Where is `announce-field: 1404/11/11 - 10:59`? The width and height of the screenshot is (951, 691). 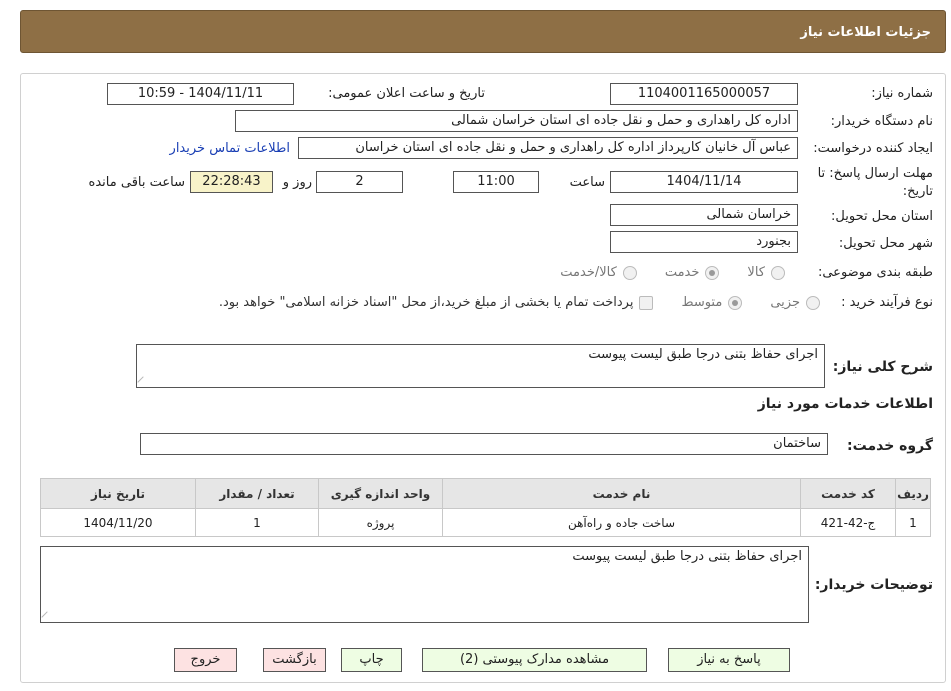 announce-field: 1404/11/11 - 10:59 is located at coordinates (200, 94).